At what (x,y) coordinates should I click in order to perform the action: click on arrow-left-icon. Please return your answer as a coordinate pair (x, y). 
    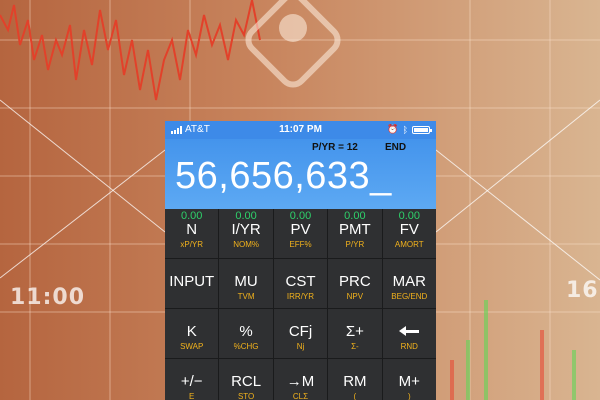
    Looking at the image, I should click on (409, 331).